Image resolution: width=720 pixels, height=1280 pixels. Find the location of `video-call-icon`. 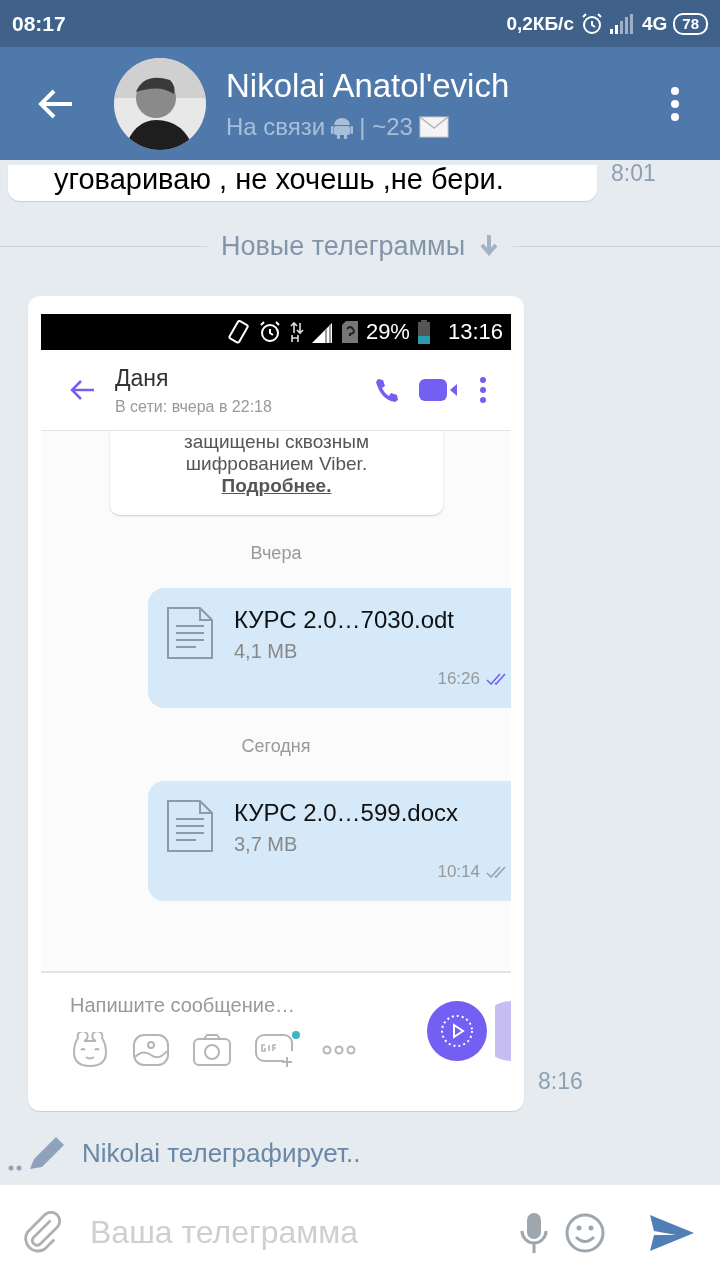

video-call-icon is located at coordinates (439, 390).